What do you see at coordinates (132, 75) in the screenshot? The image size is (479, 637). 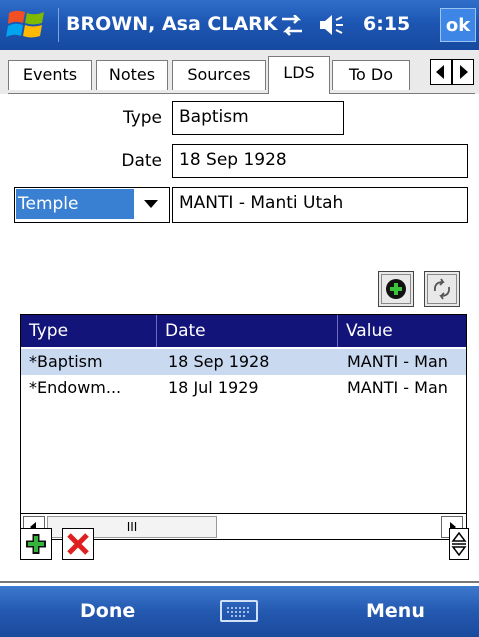 I see `tab-notes: Notes` at bounding box center [132, 75].